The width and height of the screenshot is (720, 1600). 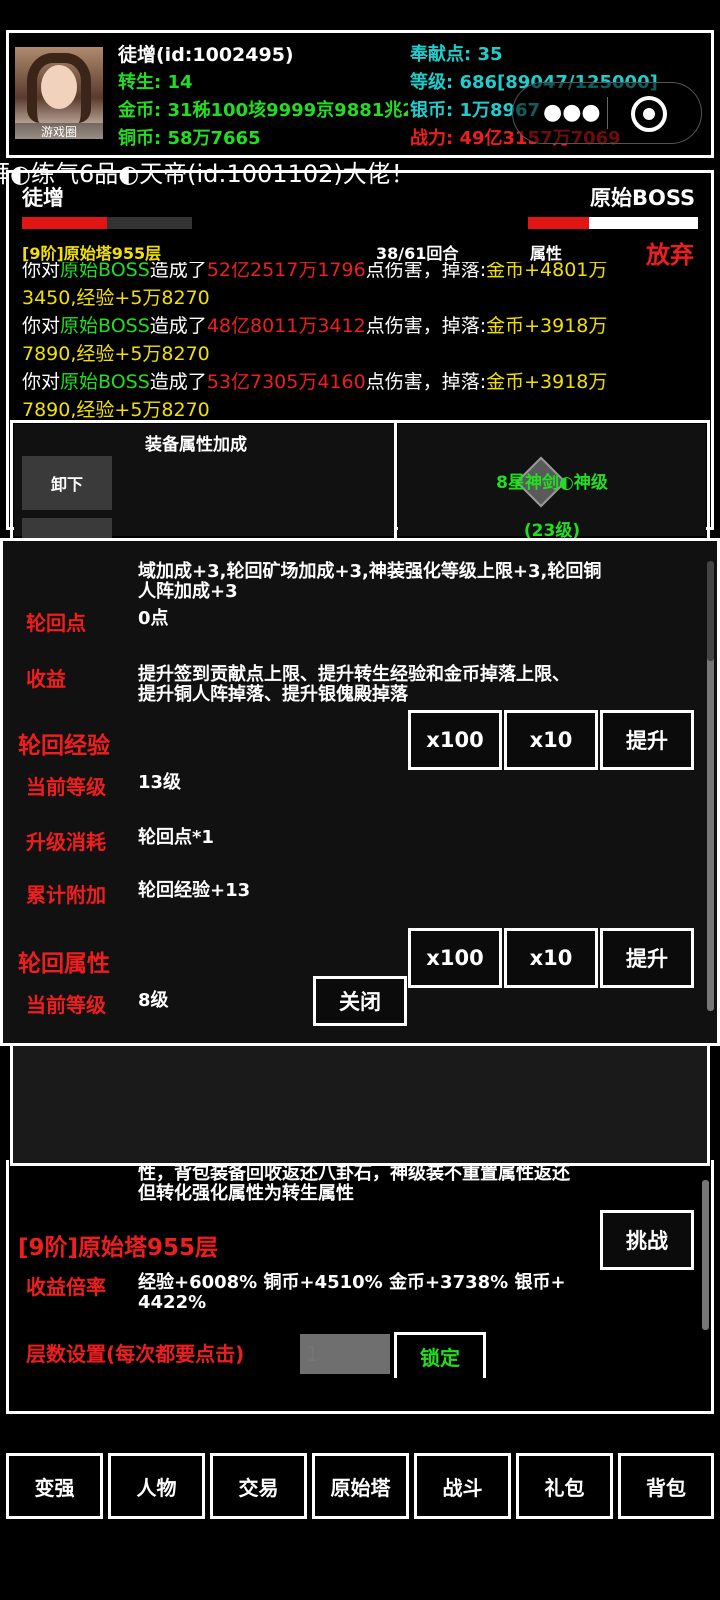 I want to click on equip-divider, so click(x=395, y=480).